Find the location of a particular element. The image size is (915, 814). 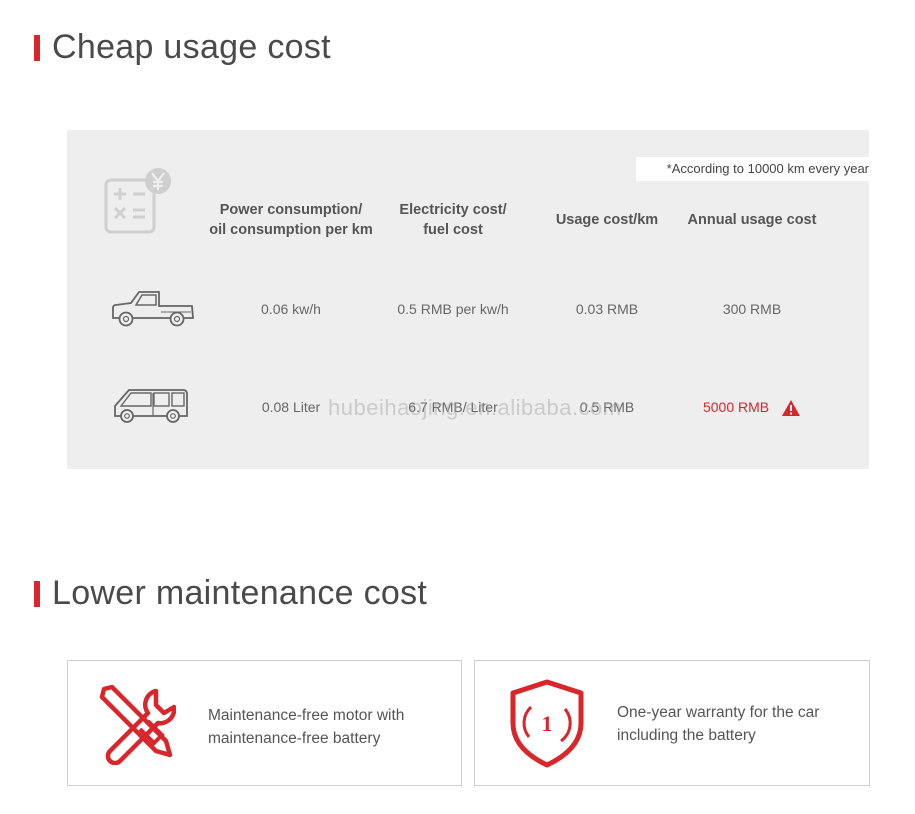

card2-line2: including the battery is located at coordinates (686, 735).